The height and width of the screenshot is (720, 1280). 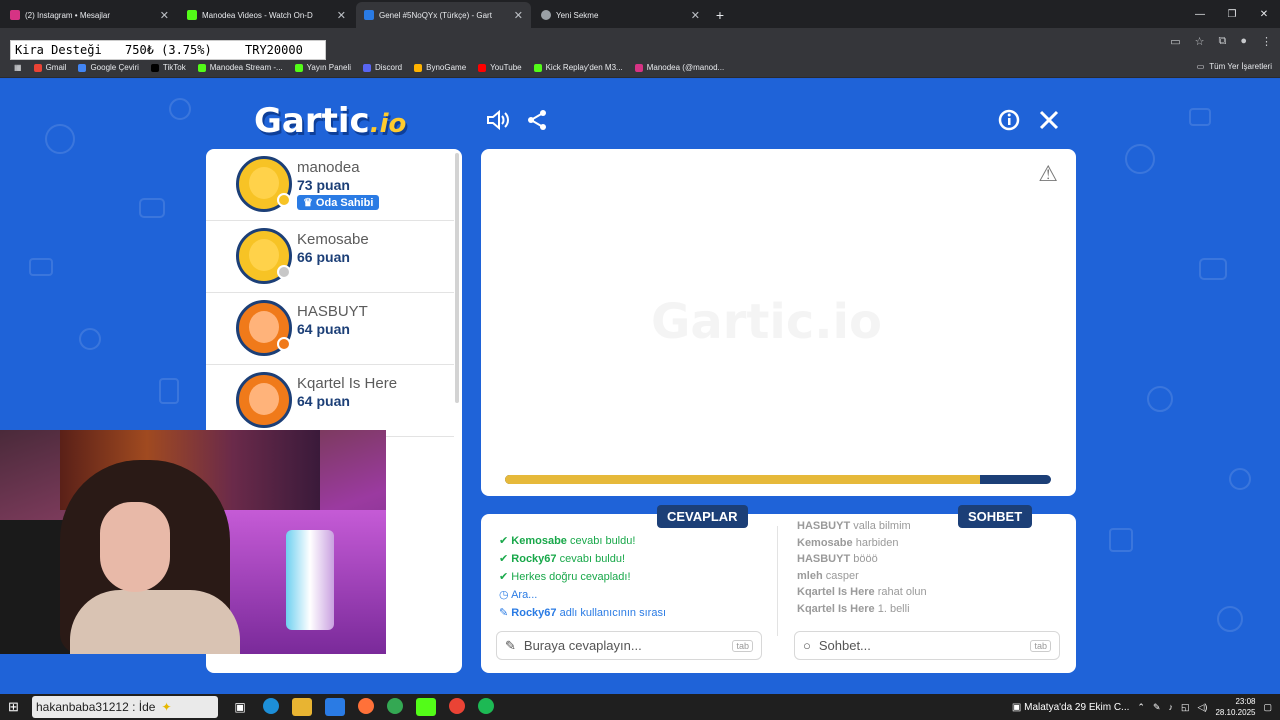 I want to click on players-scrollbar, so click(x=457, y=278).